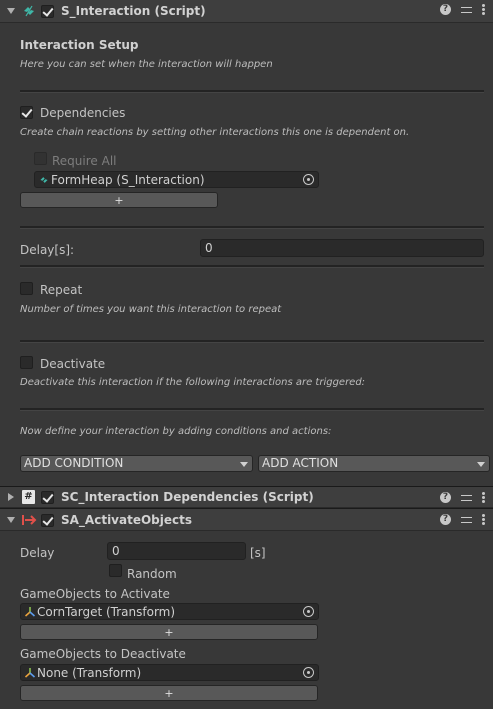  Describe the element at coordinates (127, 520) in the screenshot. I see `component-title: SA_ActivateObjects` at that location.